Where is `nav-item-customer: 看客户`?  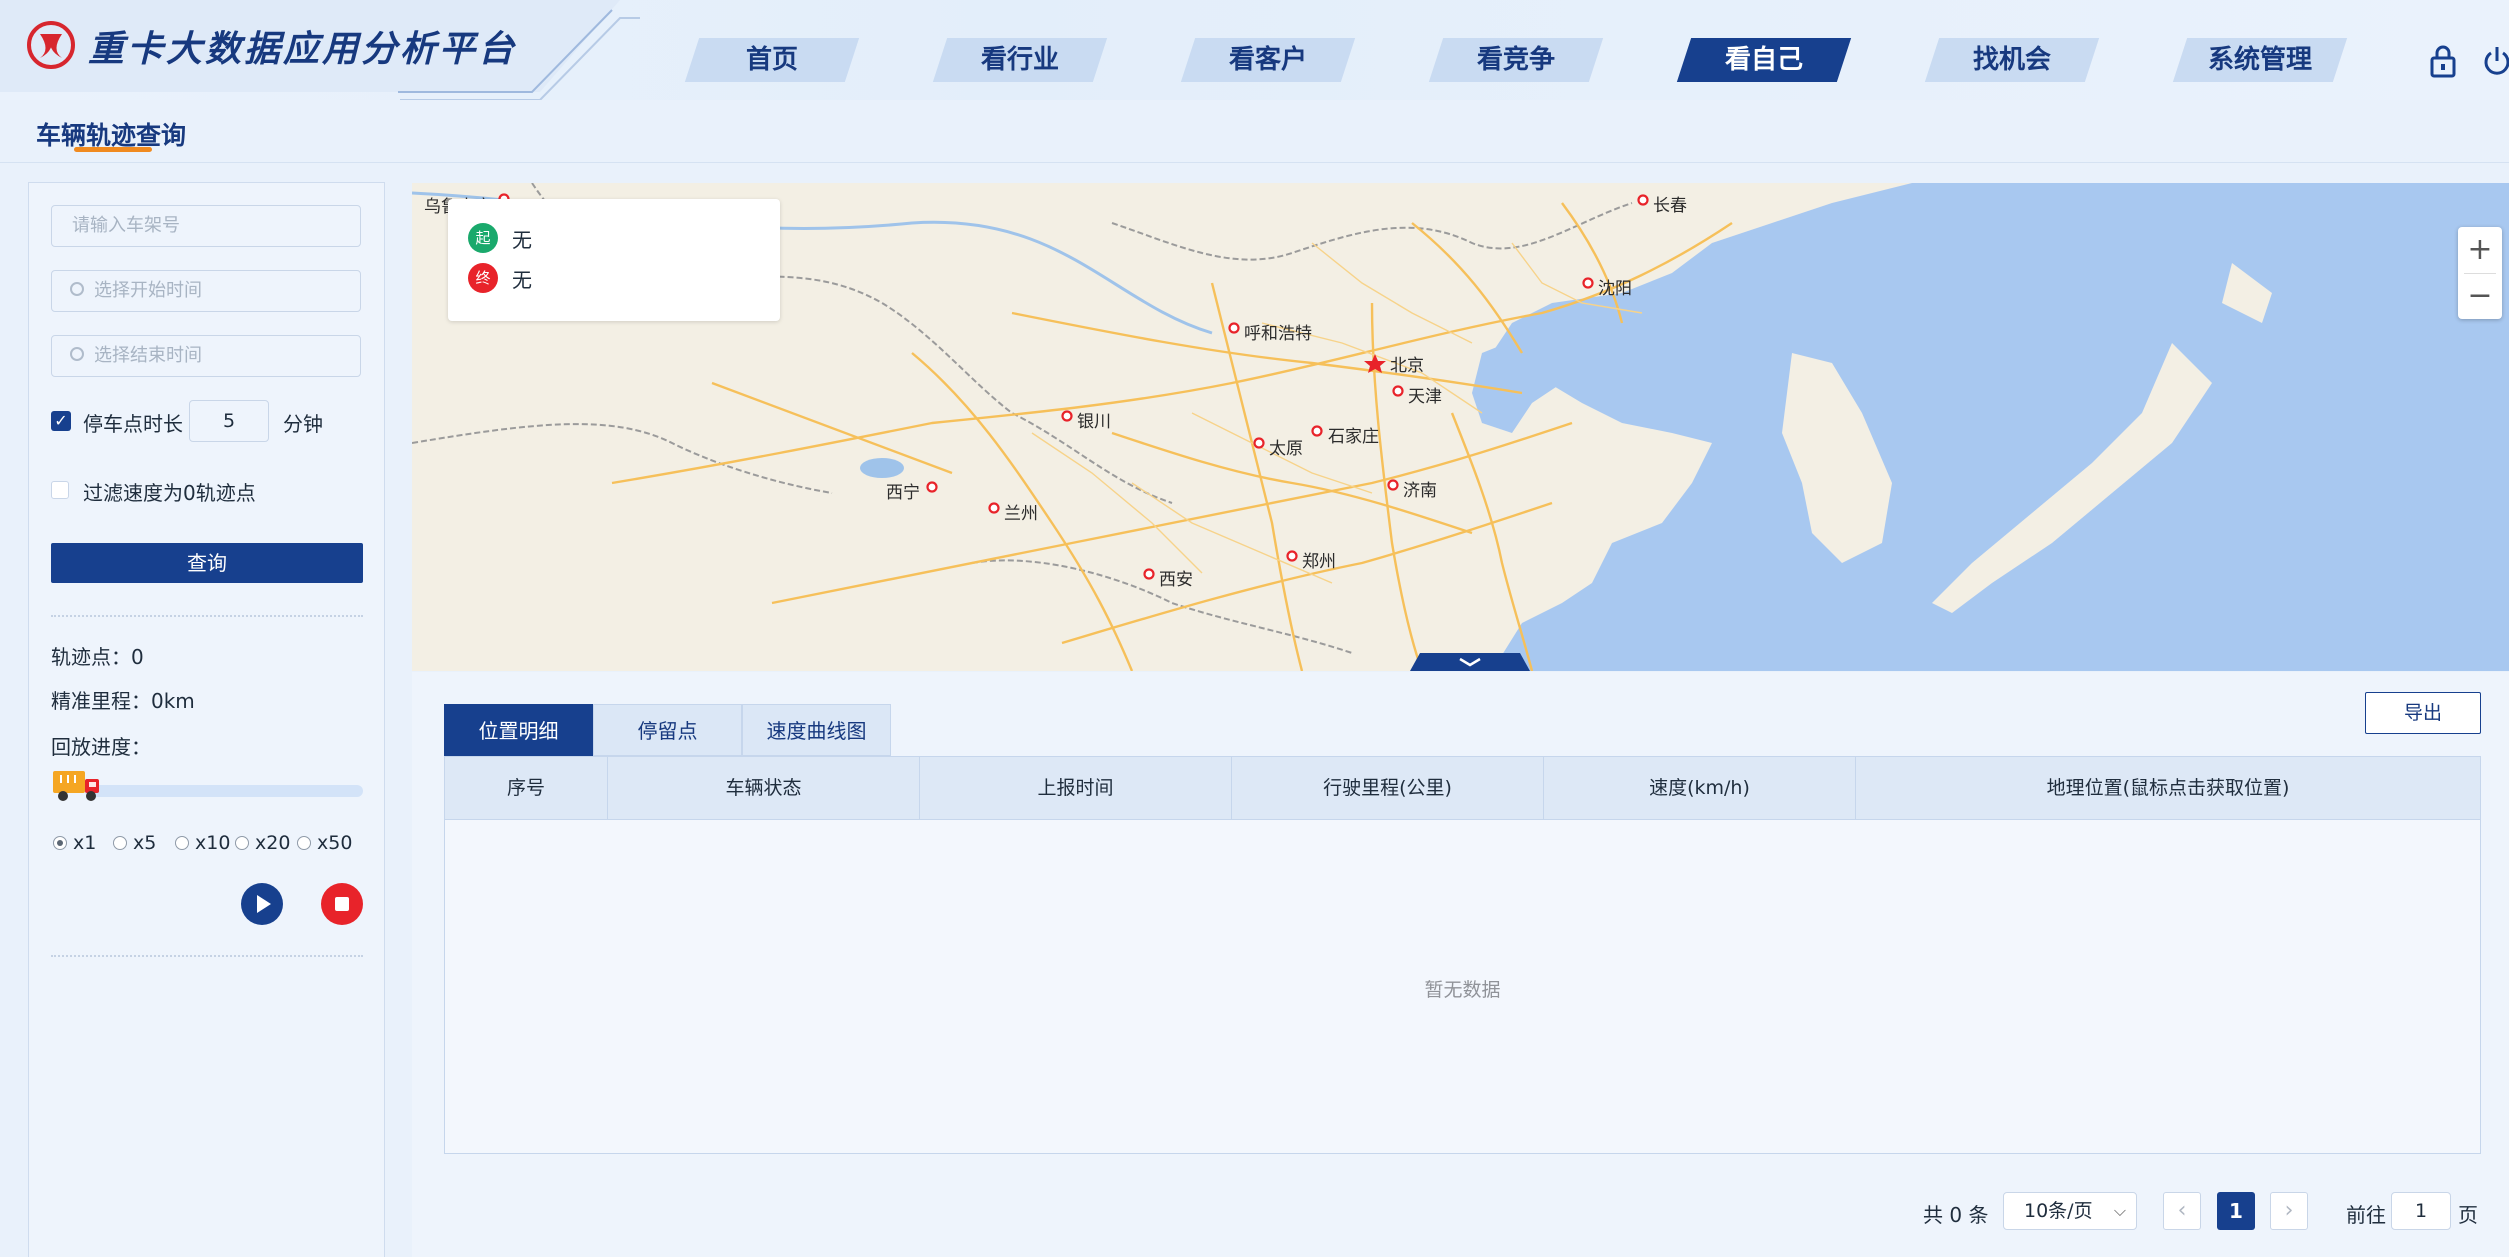 nav-item-customer: 看客户 is located at coordinates (1268, 60).